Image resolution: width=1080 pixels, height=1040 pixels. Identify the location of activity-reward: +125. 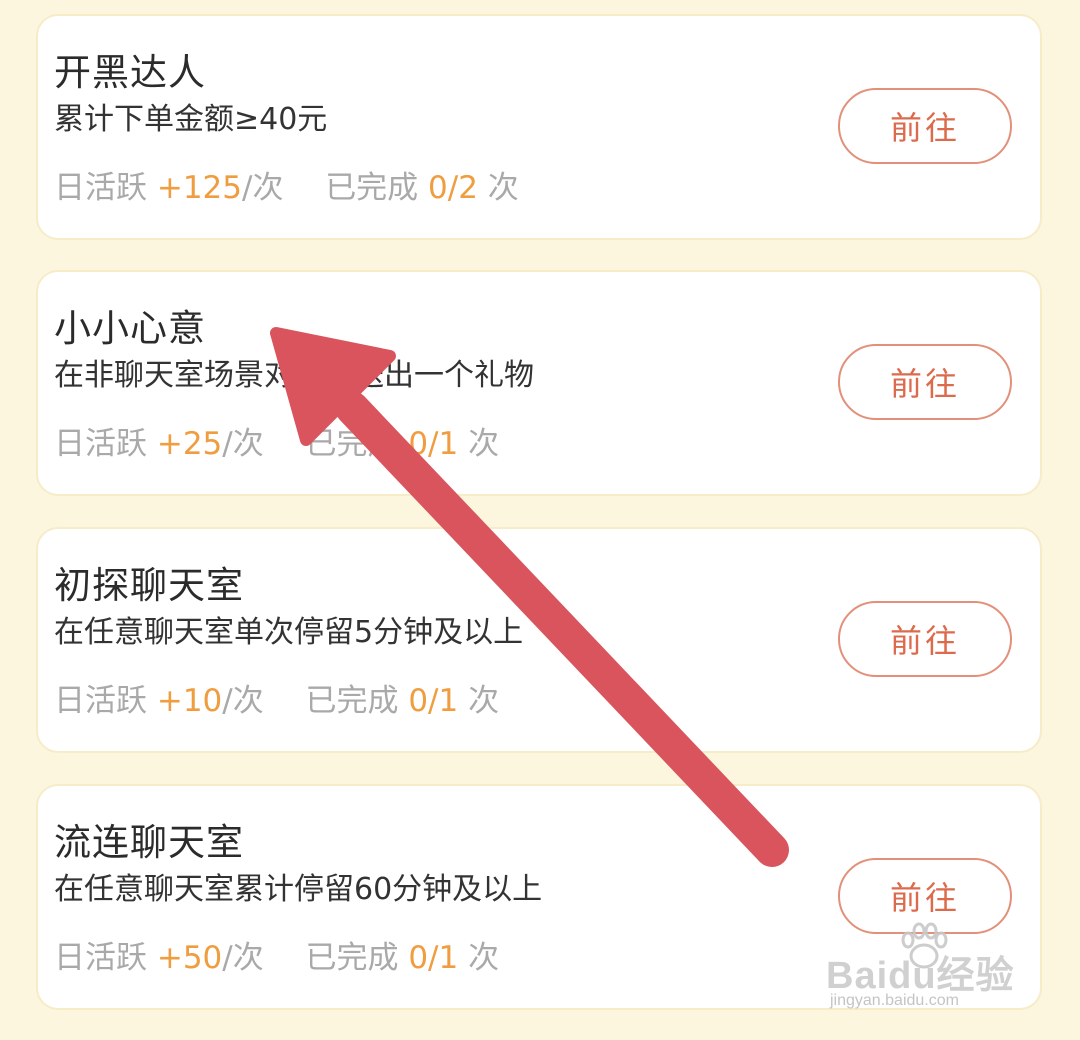
(199, 188).